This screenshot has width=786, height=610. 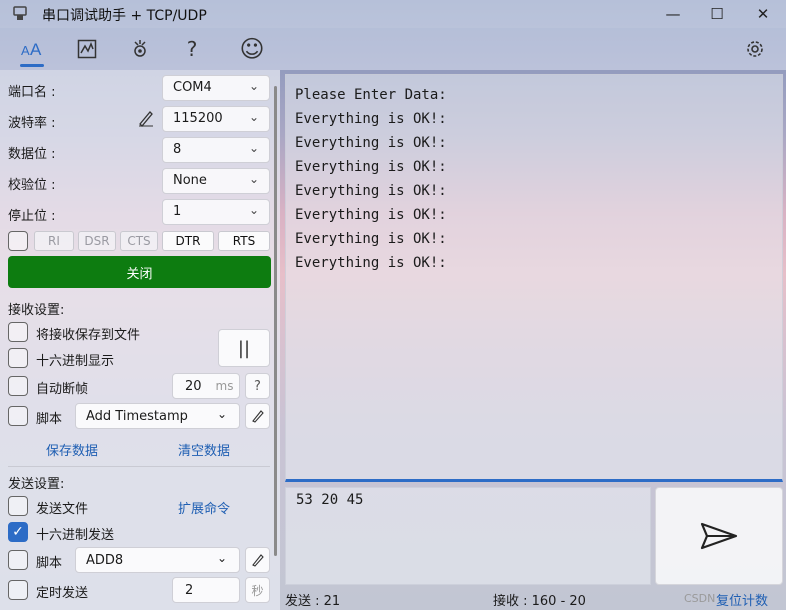 I want to click on receive-script-checkbox, so click(x=18, y=416).